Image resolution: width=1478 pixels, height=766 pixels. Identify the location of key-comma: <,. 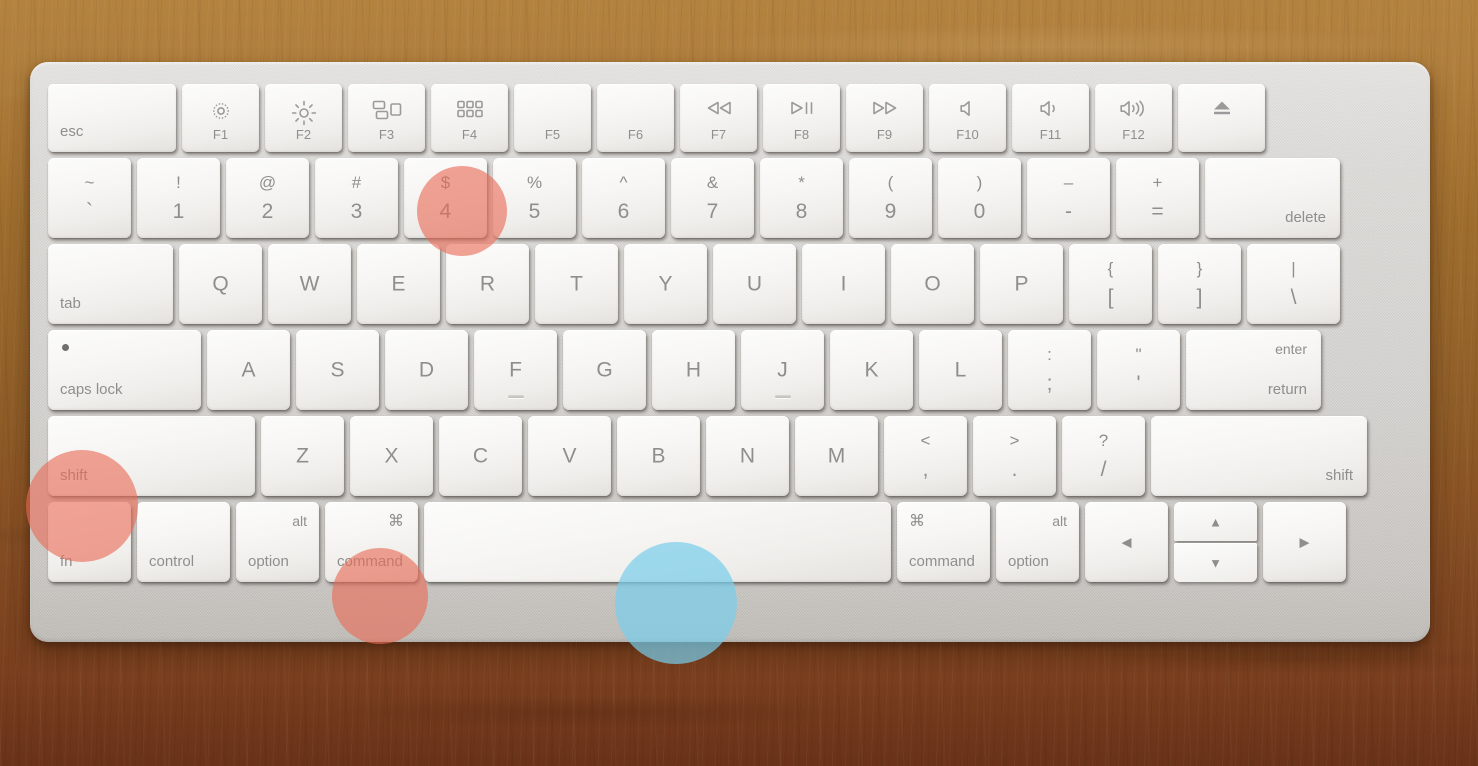
(925, 456).